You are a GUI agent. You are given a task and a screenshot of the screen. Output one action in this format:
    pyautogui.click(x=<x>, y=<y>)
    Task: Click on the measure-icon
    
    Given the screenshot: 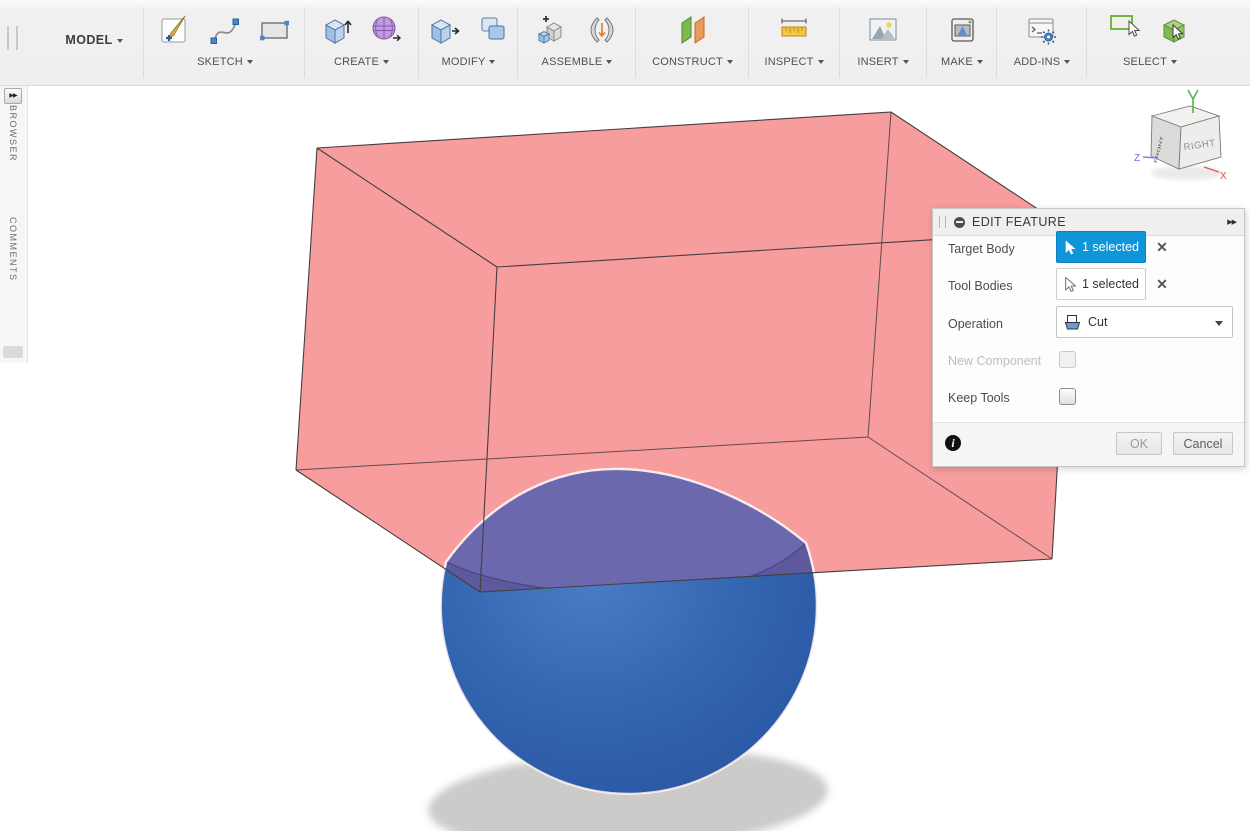 What is the action you would take?
    pyautogui.click(x=794, y=30)
    